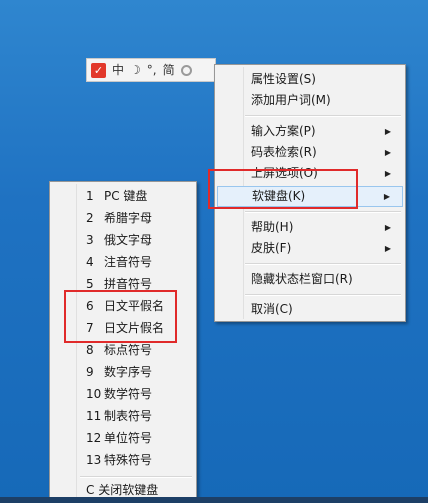  What do you see at coordinates (310, 196) in the screenshot?
I see `menu-item-soft-keyboard: 软键盘(K) ▶` at bounding box center [310, 196].